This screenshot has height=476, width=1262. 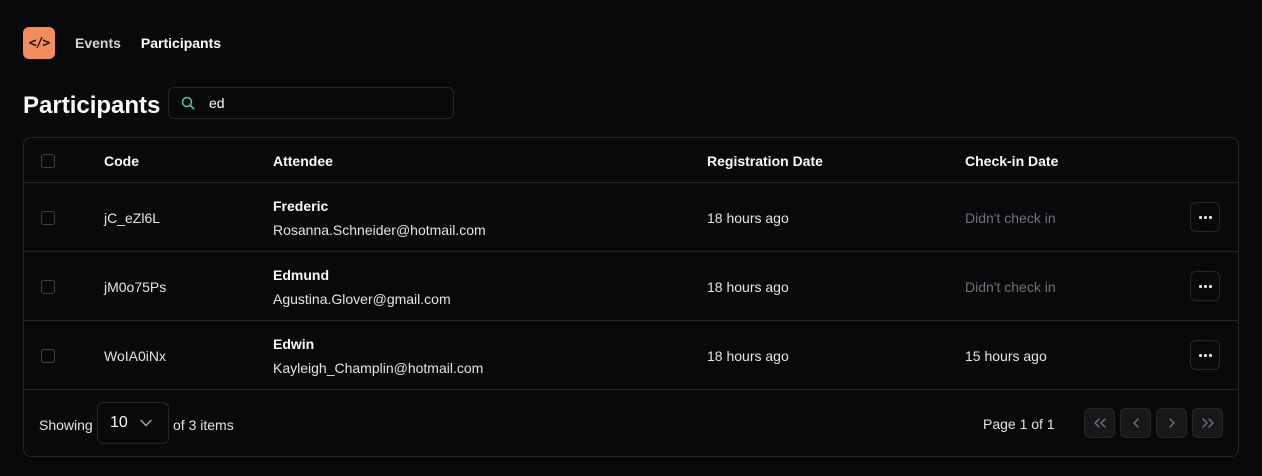 I want to click on attendee-name: Edwin, so click(x=294, y=344).